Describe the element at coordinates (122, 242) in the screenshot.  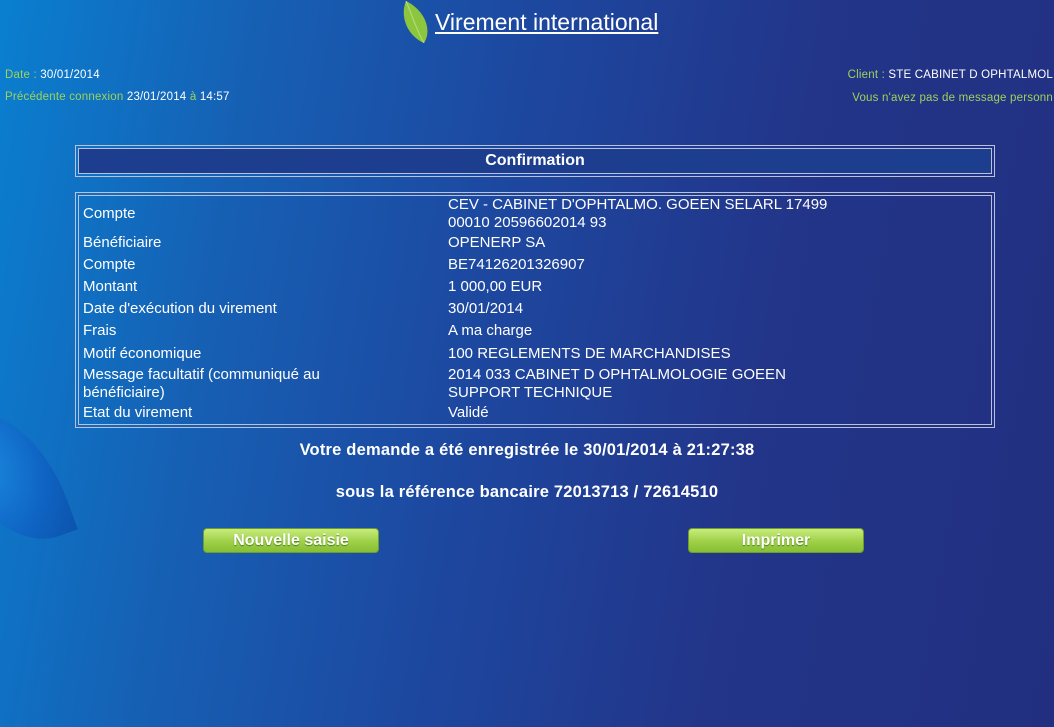
I see `detail-label: Bénéficiaire` at that location.